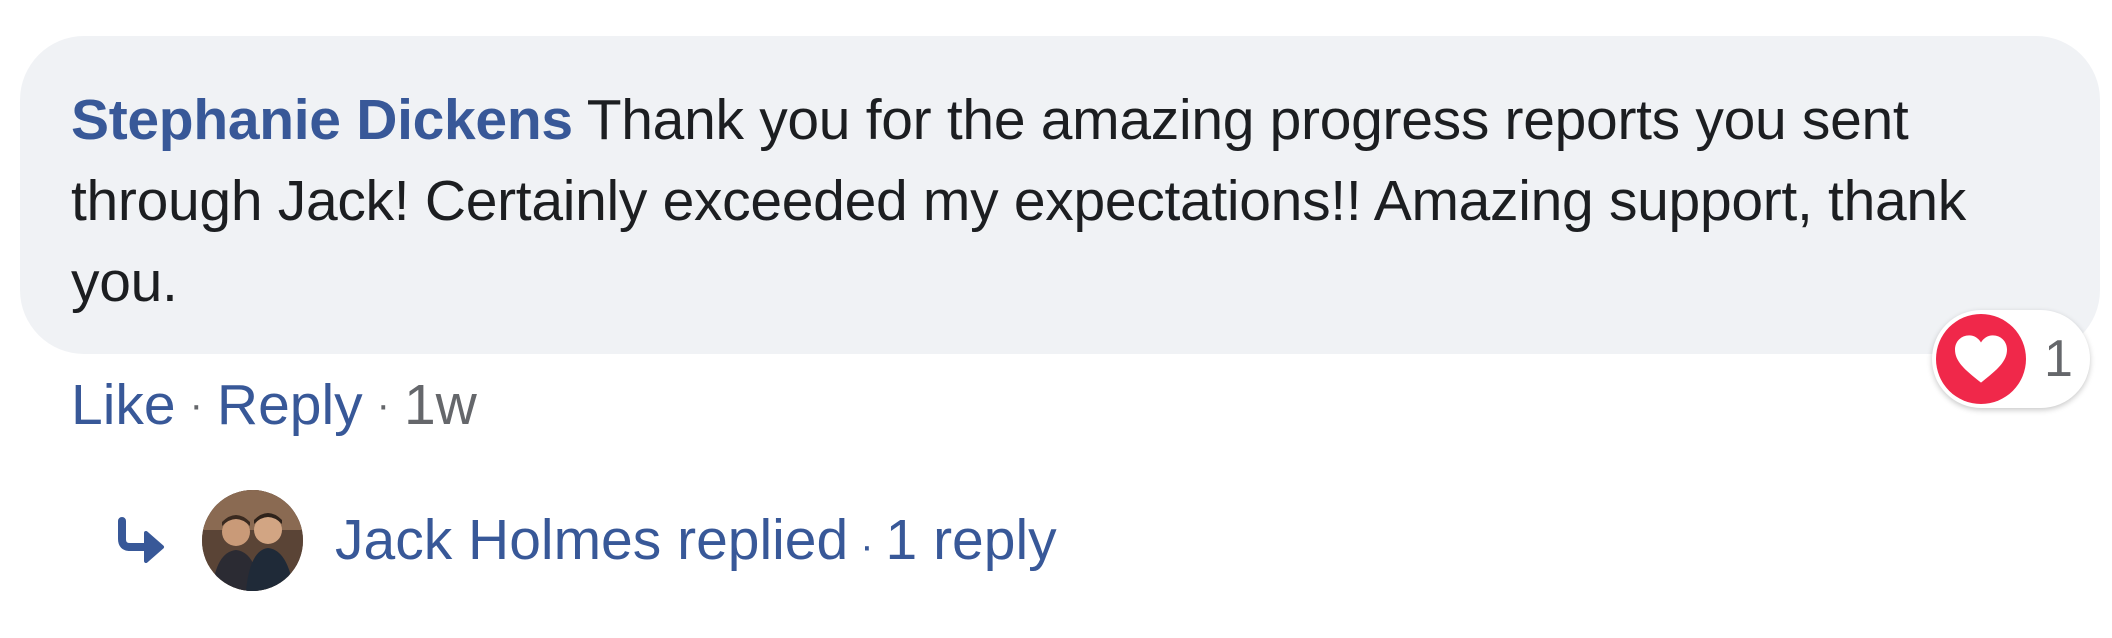 This screenshot has height=638, width=2112. I want to click on replies-summary: Jack Holmes replied · 1 reply, so click(696, 540).